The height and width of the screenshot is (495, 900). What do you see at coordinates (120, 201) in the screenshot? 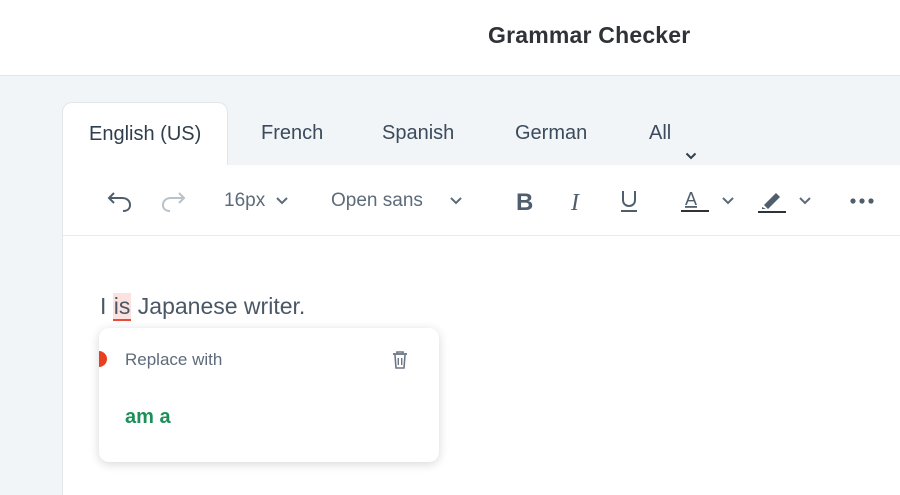
I see `undo-icon` at bounding box center [120, 201].